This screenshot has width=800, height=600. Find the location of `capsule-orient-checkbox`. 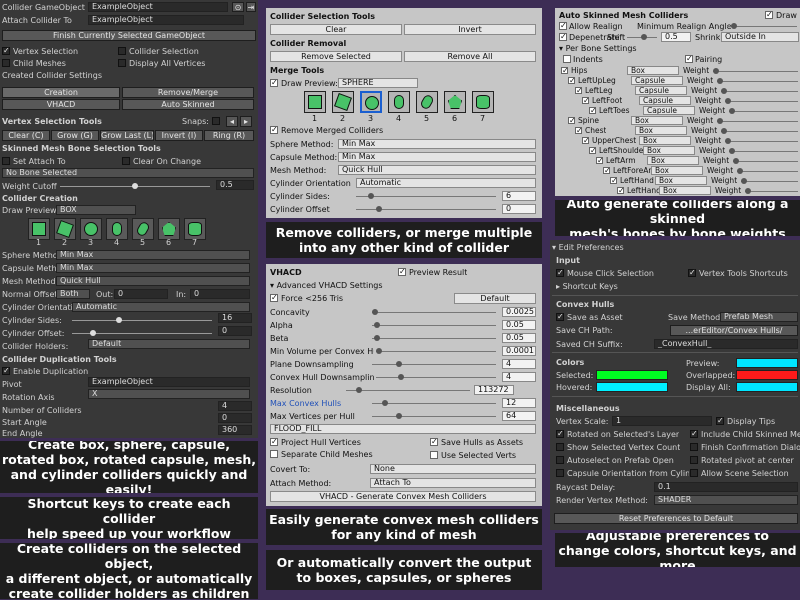

capsule-orient-checkbox is located at coordinates (560, 473).